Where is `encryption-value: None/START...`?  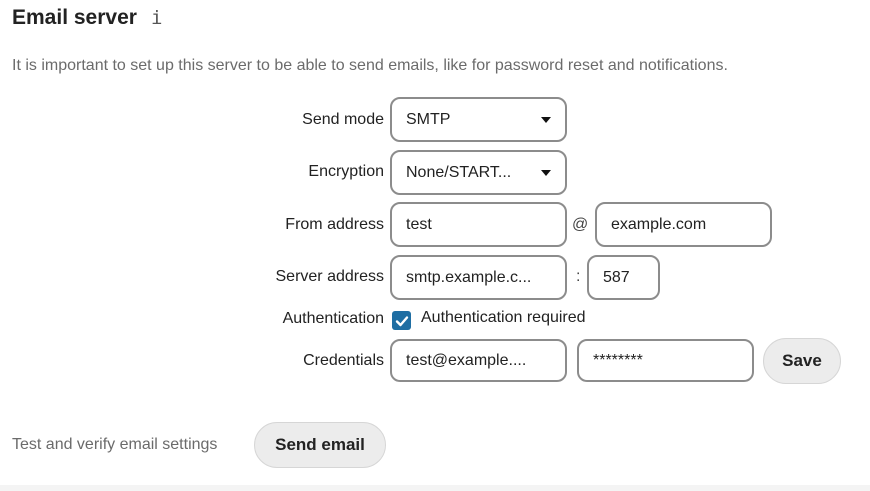
encryption-value: None/START... is located at coordinates (459, 172).